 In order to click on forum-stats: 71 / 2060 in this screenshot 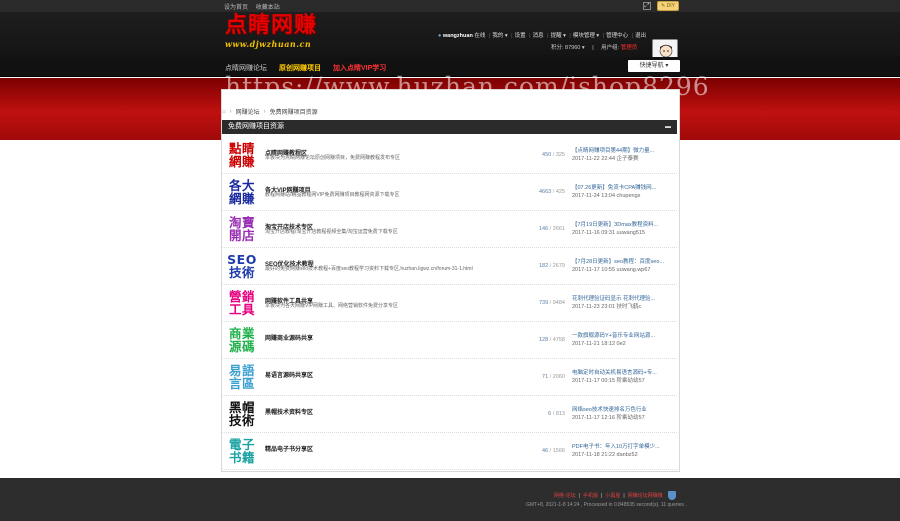, I will do `click(553, 377)`.